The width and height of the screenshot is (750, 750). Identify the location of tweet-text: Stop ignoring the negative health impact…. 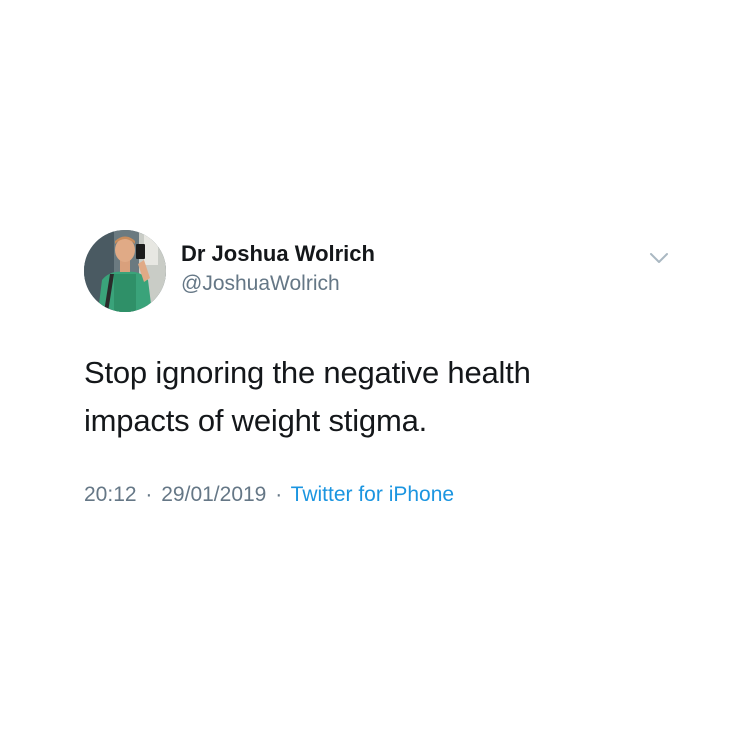
(364, 397).